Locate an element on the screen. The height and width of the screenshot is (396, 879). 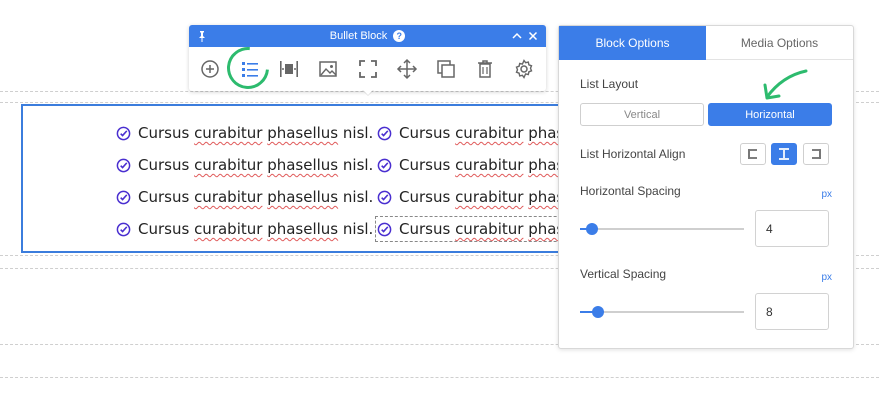
horizontal-spacing-slider is located at coordinates (662, 229).